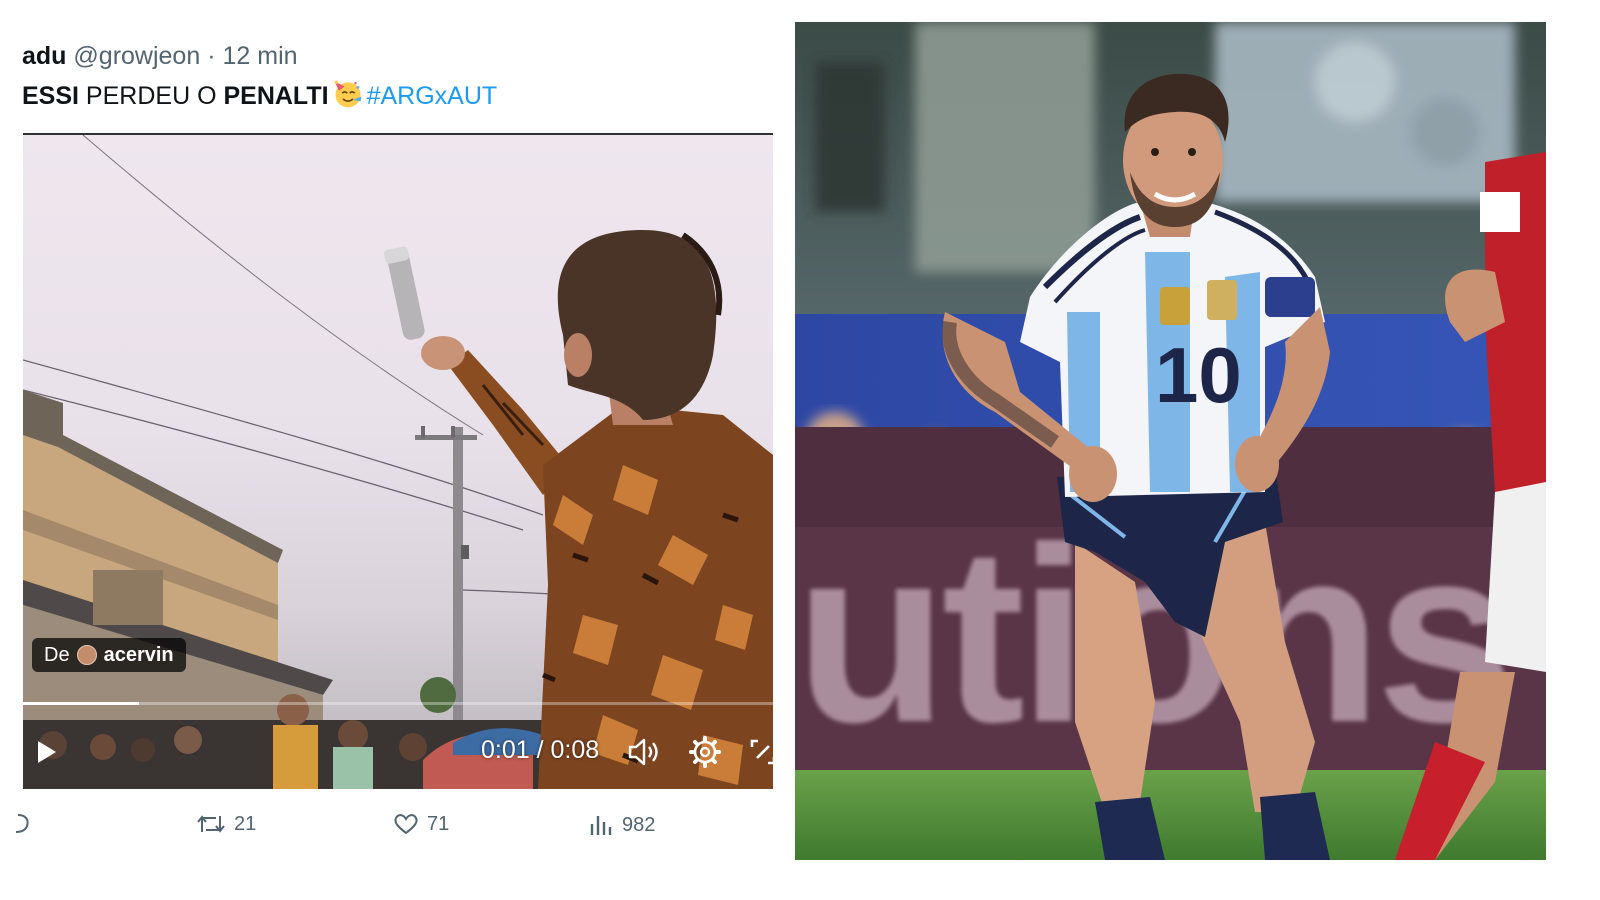  What do you see at coordinates (259, 56) in the screenshot?
I see `tweet-timestamp: 12 min` at bounding box center [259, 56].